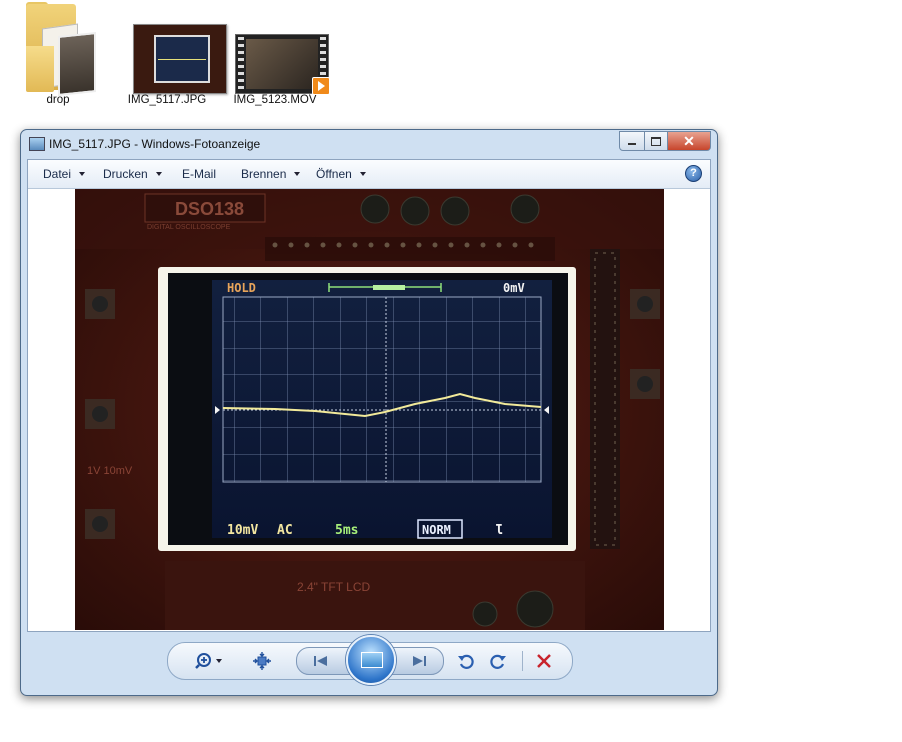 The height and width of the screenshot is (742, 902). Describe the element at coordinates (382, 389) in the screenshot. I see `scope-grid` at that location.